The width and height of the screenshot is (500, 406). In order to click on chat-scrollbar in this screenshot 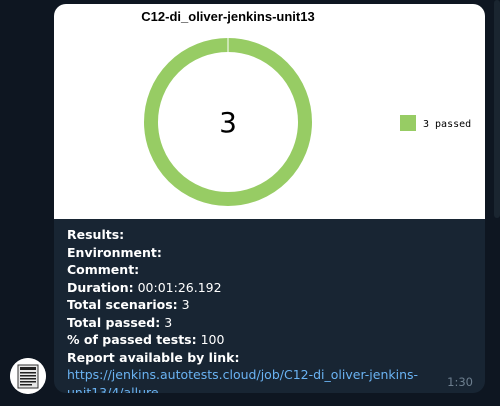, I will do `click(497, 109)`.